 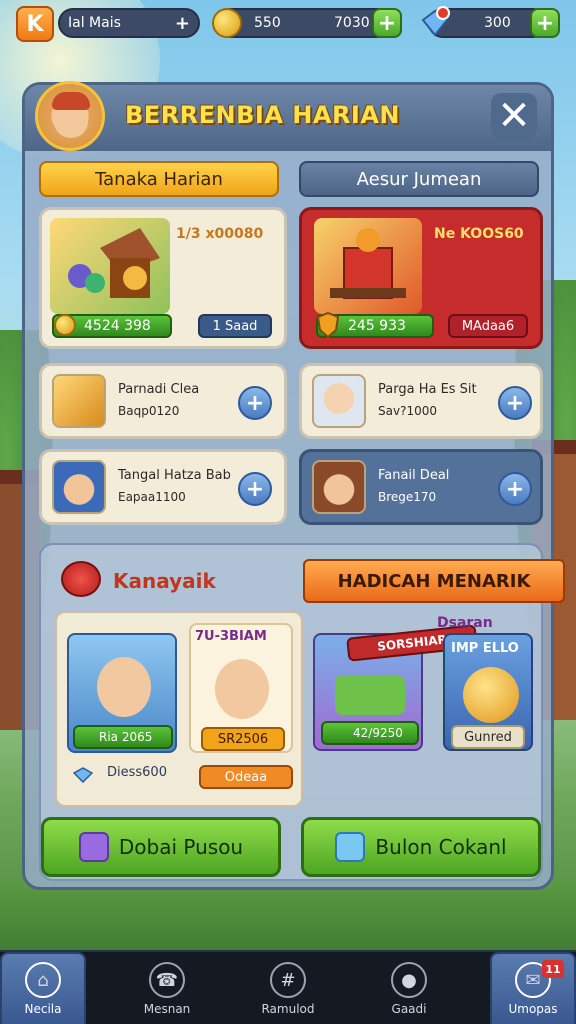 What do you see at coordinates (43, 980) in the screenshot?
I see `home-icon: ⌂` at bounding box center [43, 980].